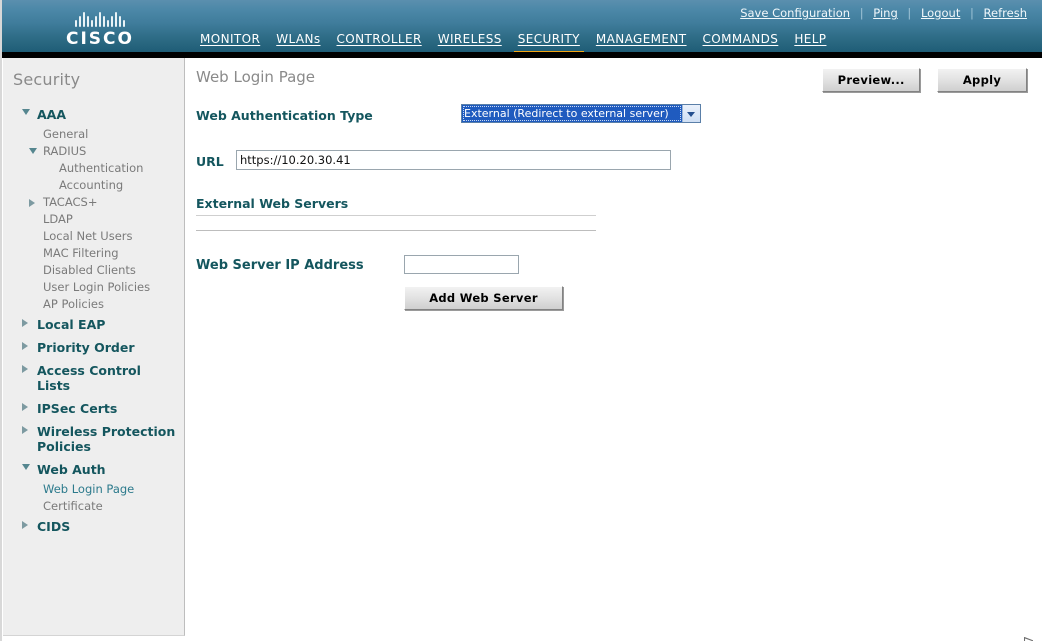 The image size is (1042, 641). What do you see at coordinates (89, 270) in the screenshot?
I see `sidebar-item-label: Disabled Clients` at bounding box center [89, 270].